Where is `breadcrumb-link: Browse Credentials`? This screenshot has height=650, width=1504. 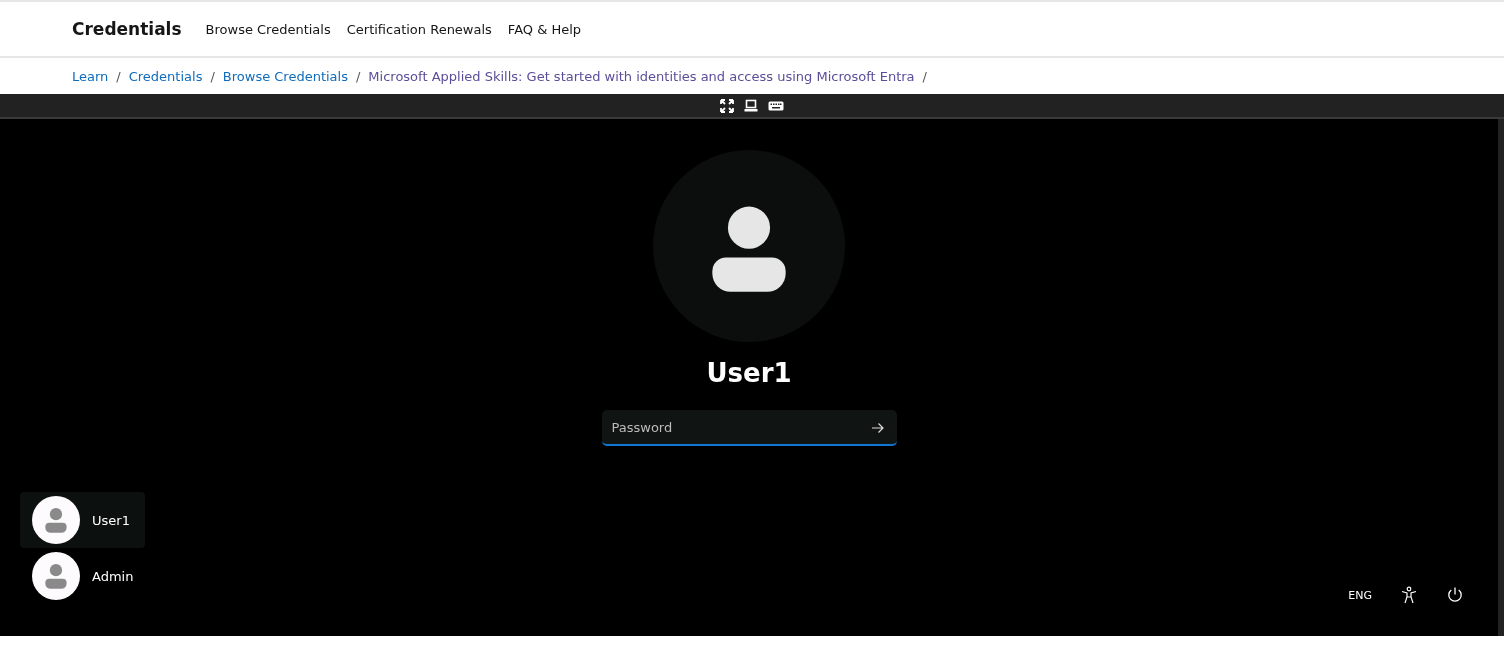
breadcrumb-link: Browse Credentials is located at coordinates (285, 76).